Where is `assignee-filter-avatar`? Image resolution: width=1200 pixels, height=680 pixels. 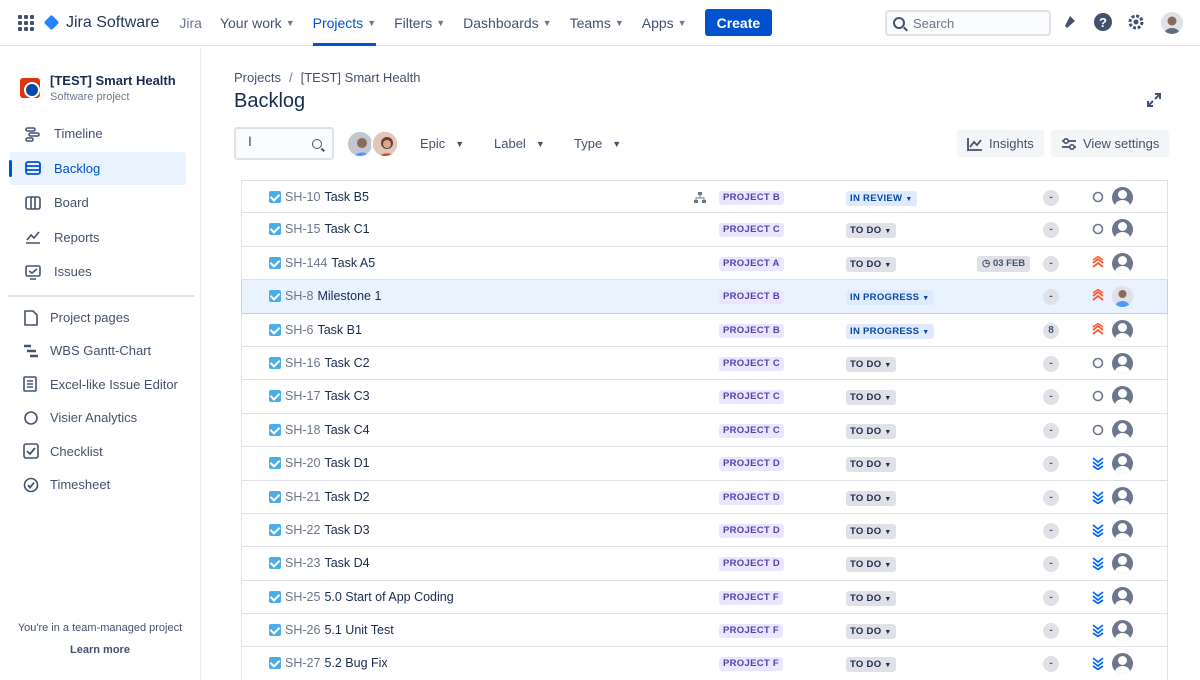 assignee-filter-avatar is located at coordinates (385, 144).